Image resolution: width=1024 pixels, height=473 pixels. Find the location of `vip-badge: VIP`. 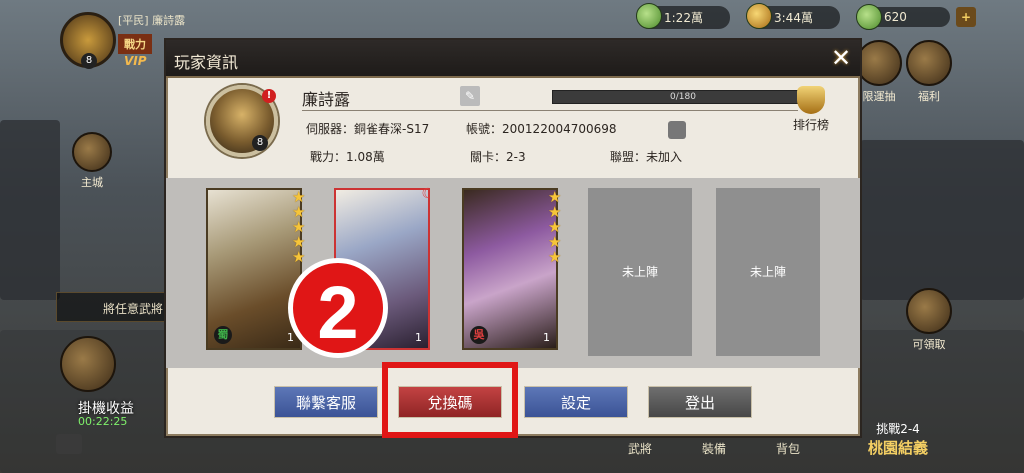

vip-badge: VIP is located at coordinates (135, 61).